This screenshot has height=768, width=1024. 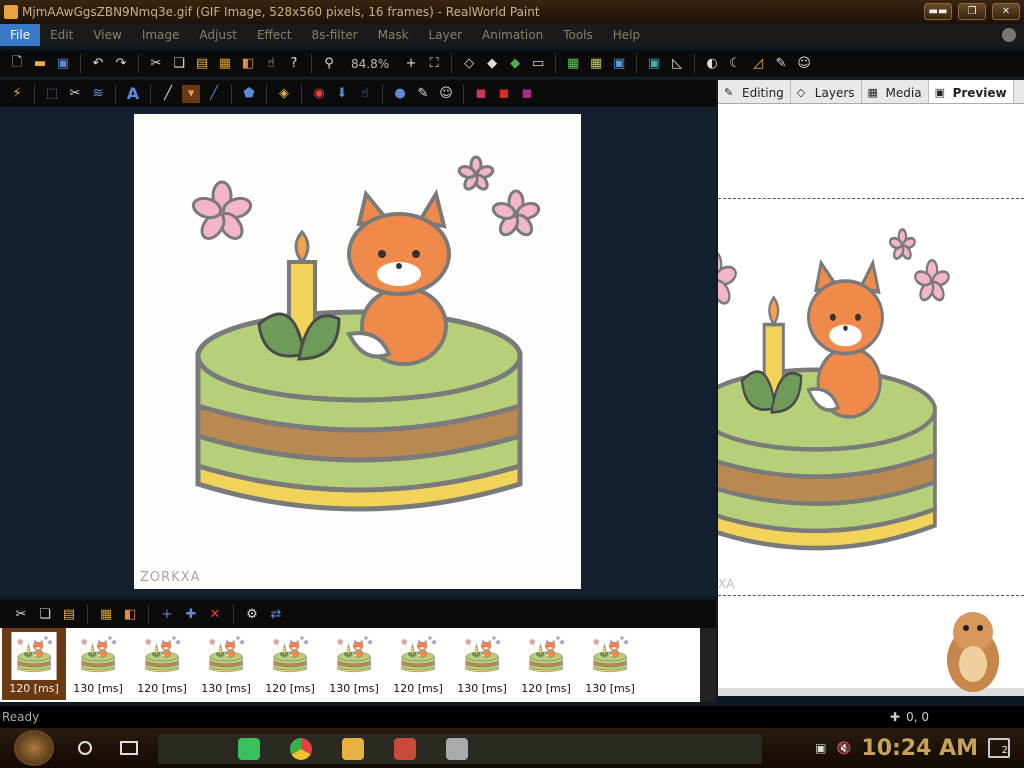 What do you see at coordinates (214, 94) in the screenshot?
I see `line-tool-icon: ╱` at bounding box center [214, 94].